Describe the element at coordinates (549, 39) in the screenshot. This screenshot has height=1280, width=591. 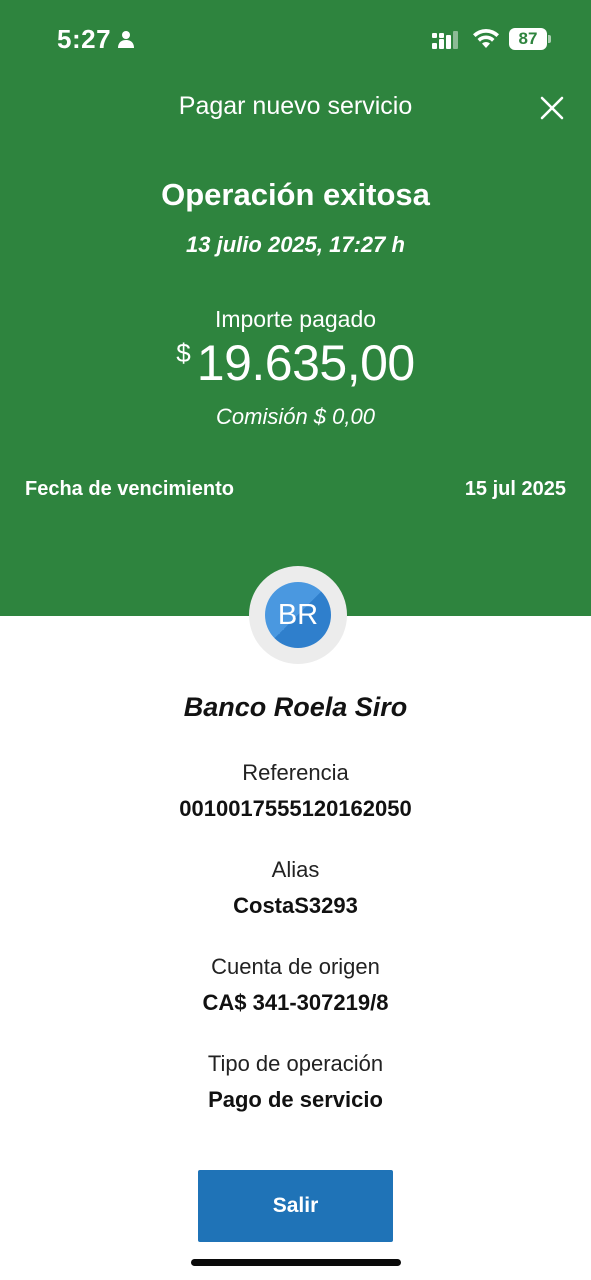
I see `battery-nub` at that location.